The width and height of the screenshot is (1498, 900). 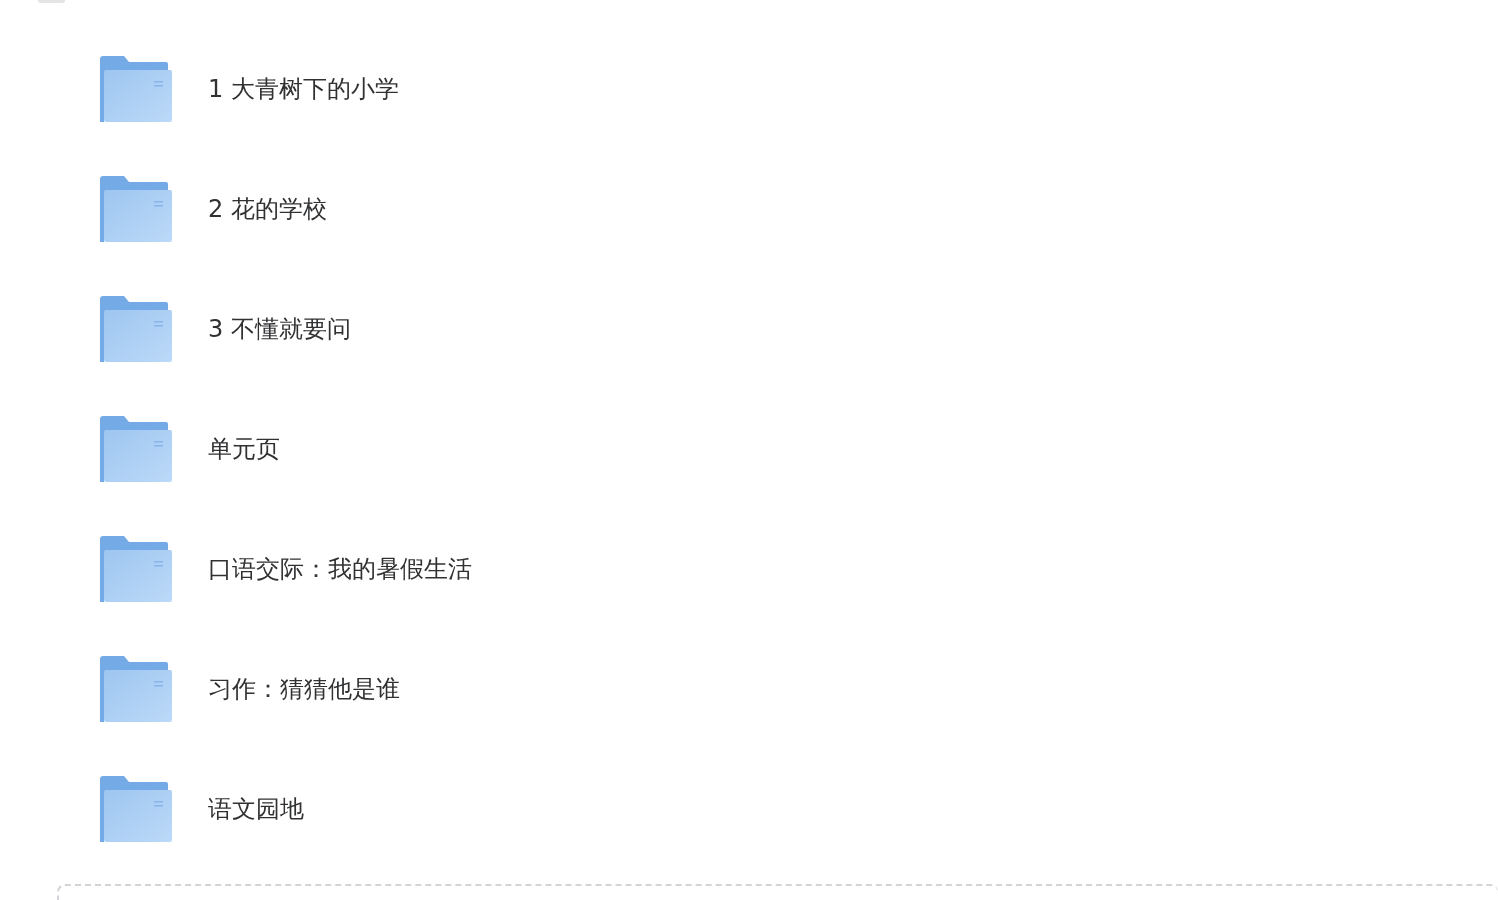 I want to click on folder-name: 2 花的学校, so click(x=267, y=209).